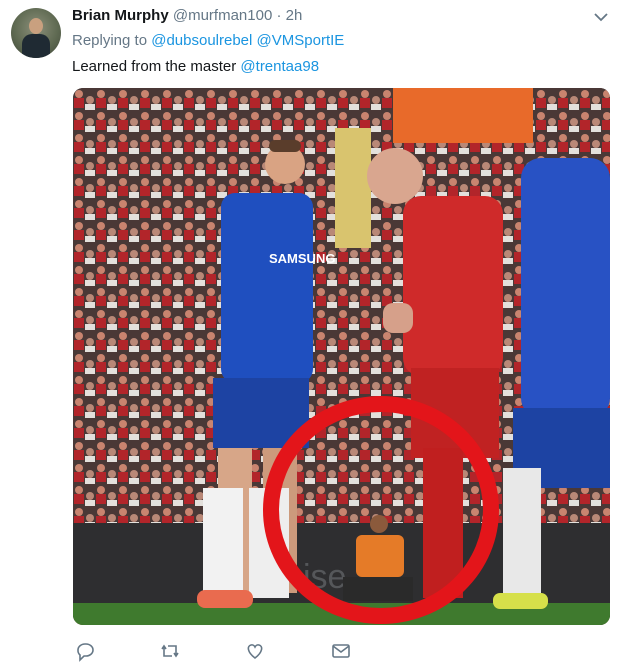 The image size is (620, 670). What do you see at coordinates (398, 318) in the screenshot?
I see `player-red-hand` at bounding box center [398, 318].